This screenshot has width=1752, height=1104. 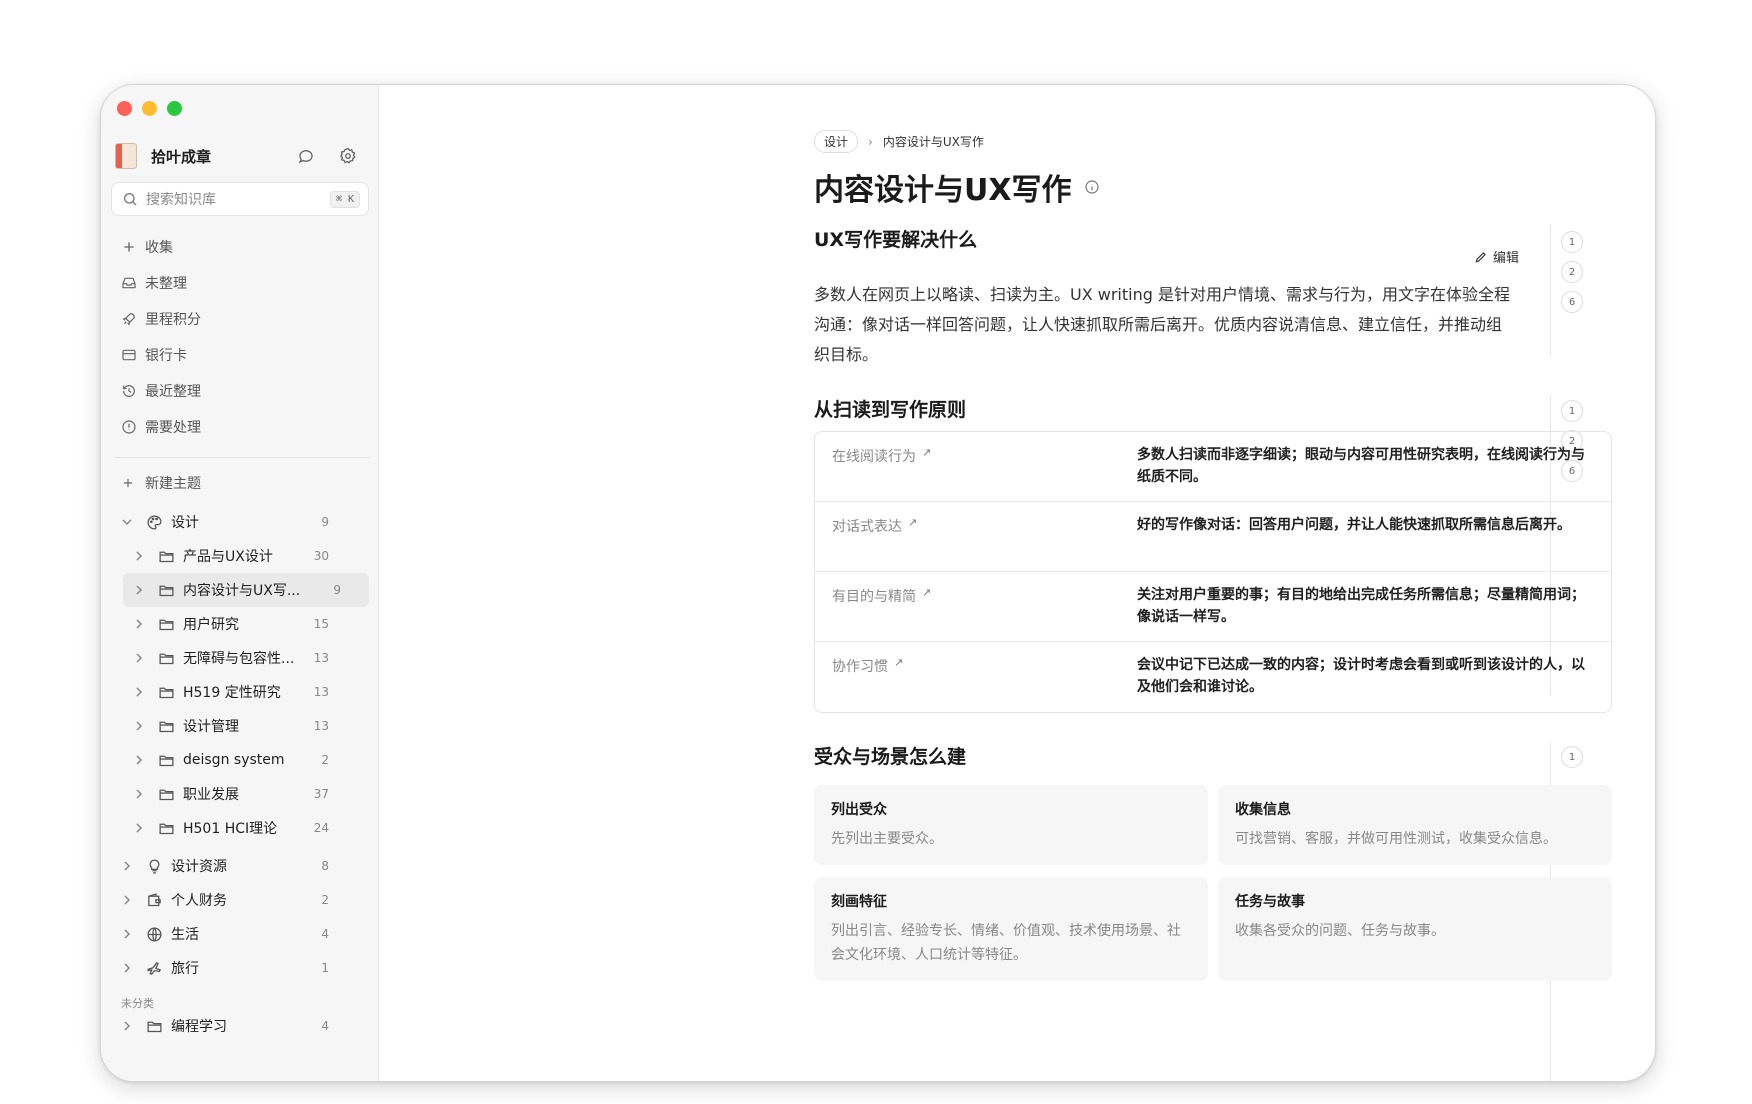 I want to click on pencil-icon, so click(x=1480, y=256).